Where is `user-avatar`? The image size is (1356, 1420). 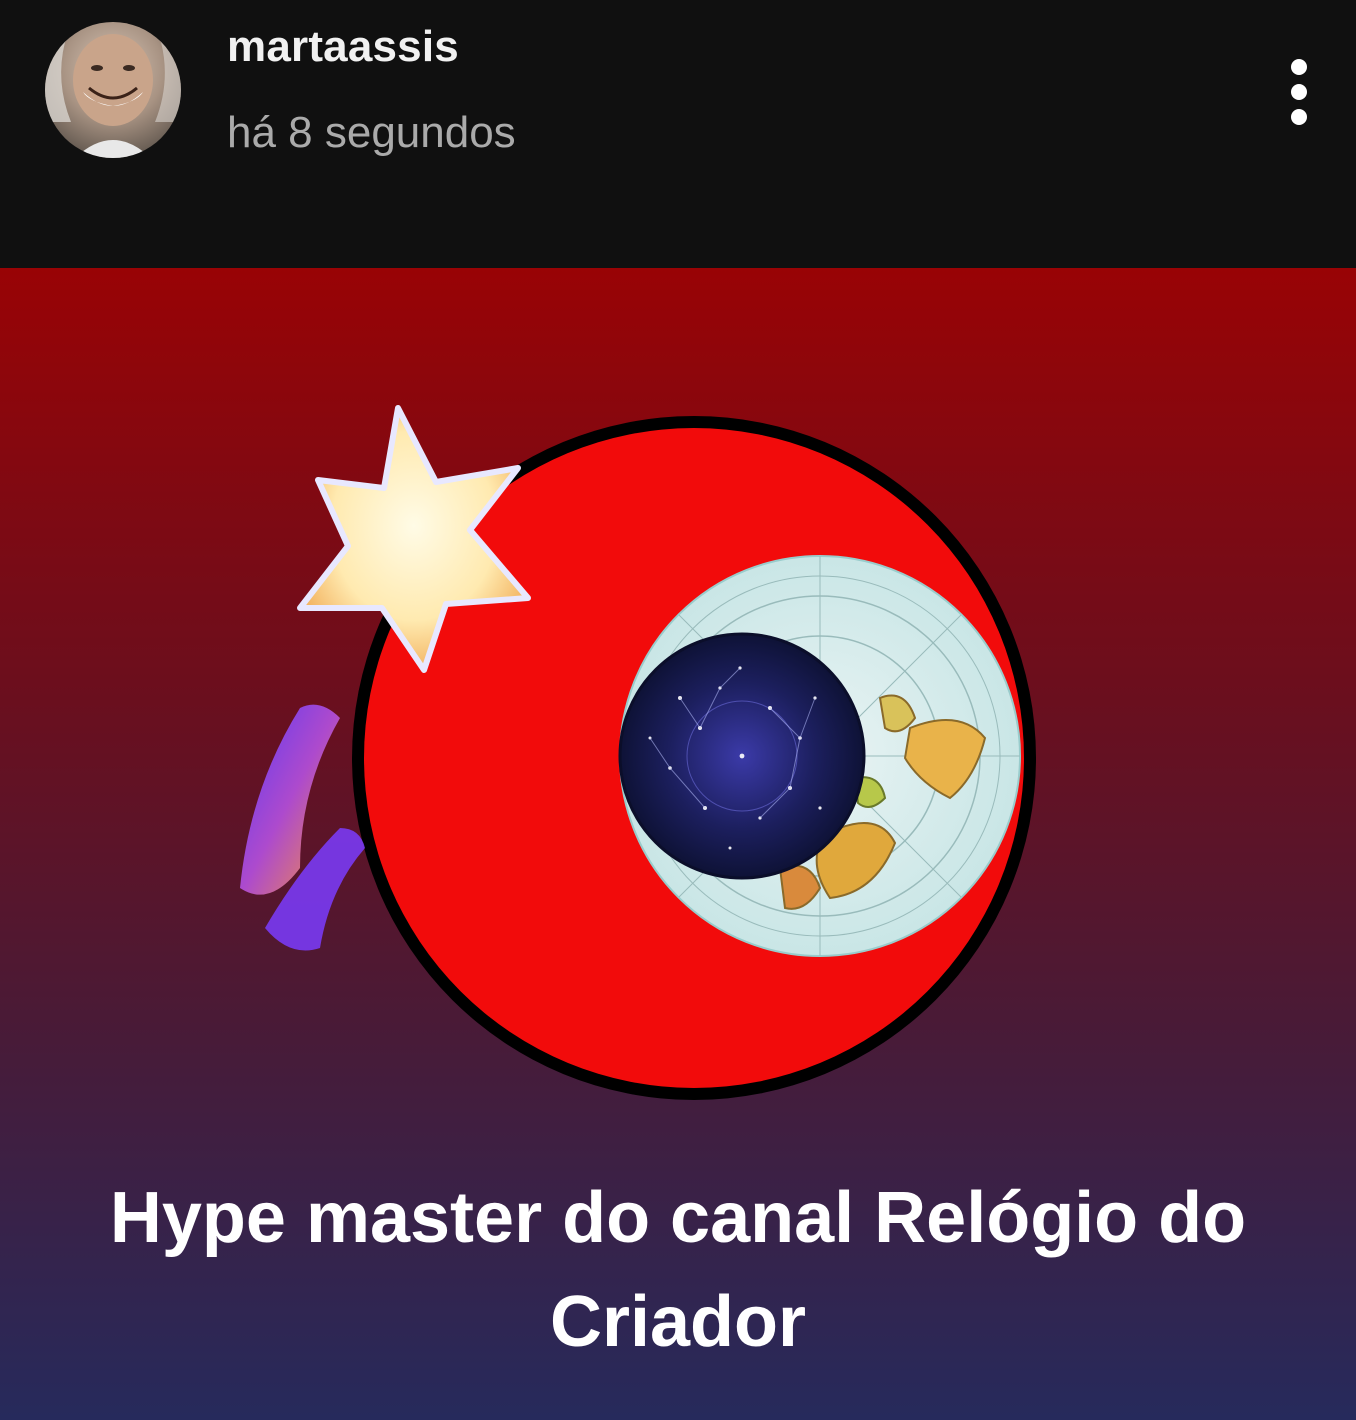 user-avatar is located at coordinates (113, 90).